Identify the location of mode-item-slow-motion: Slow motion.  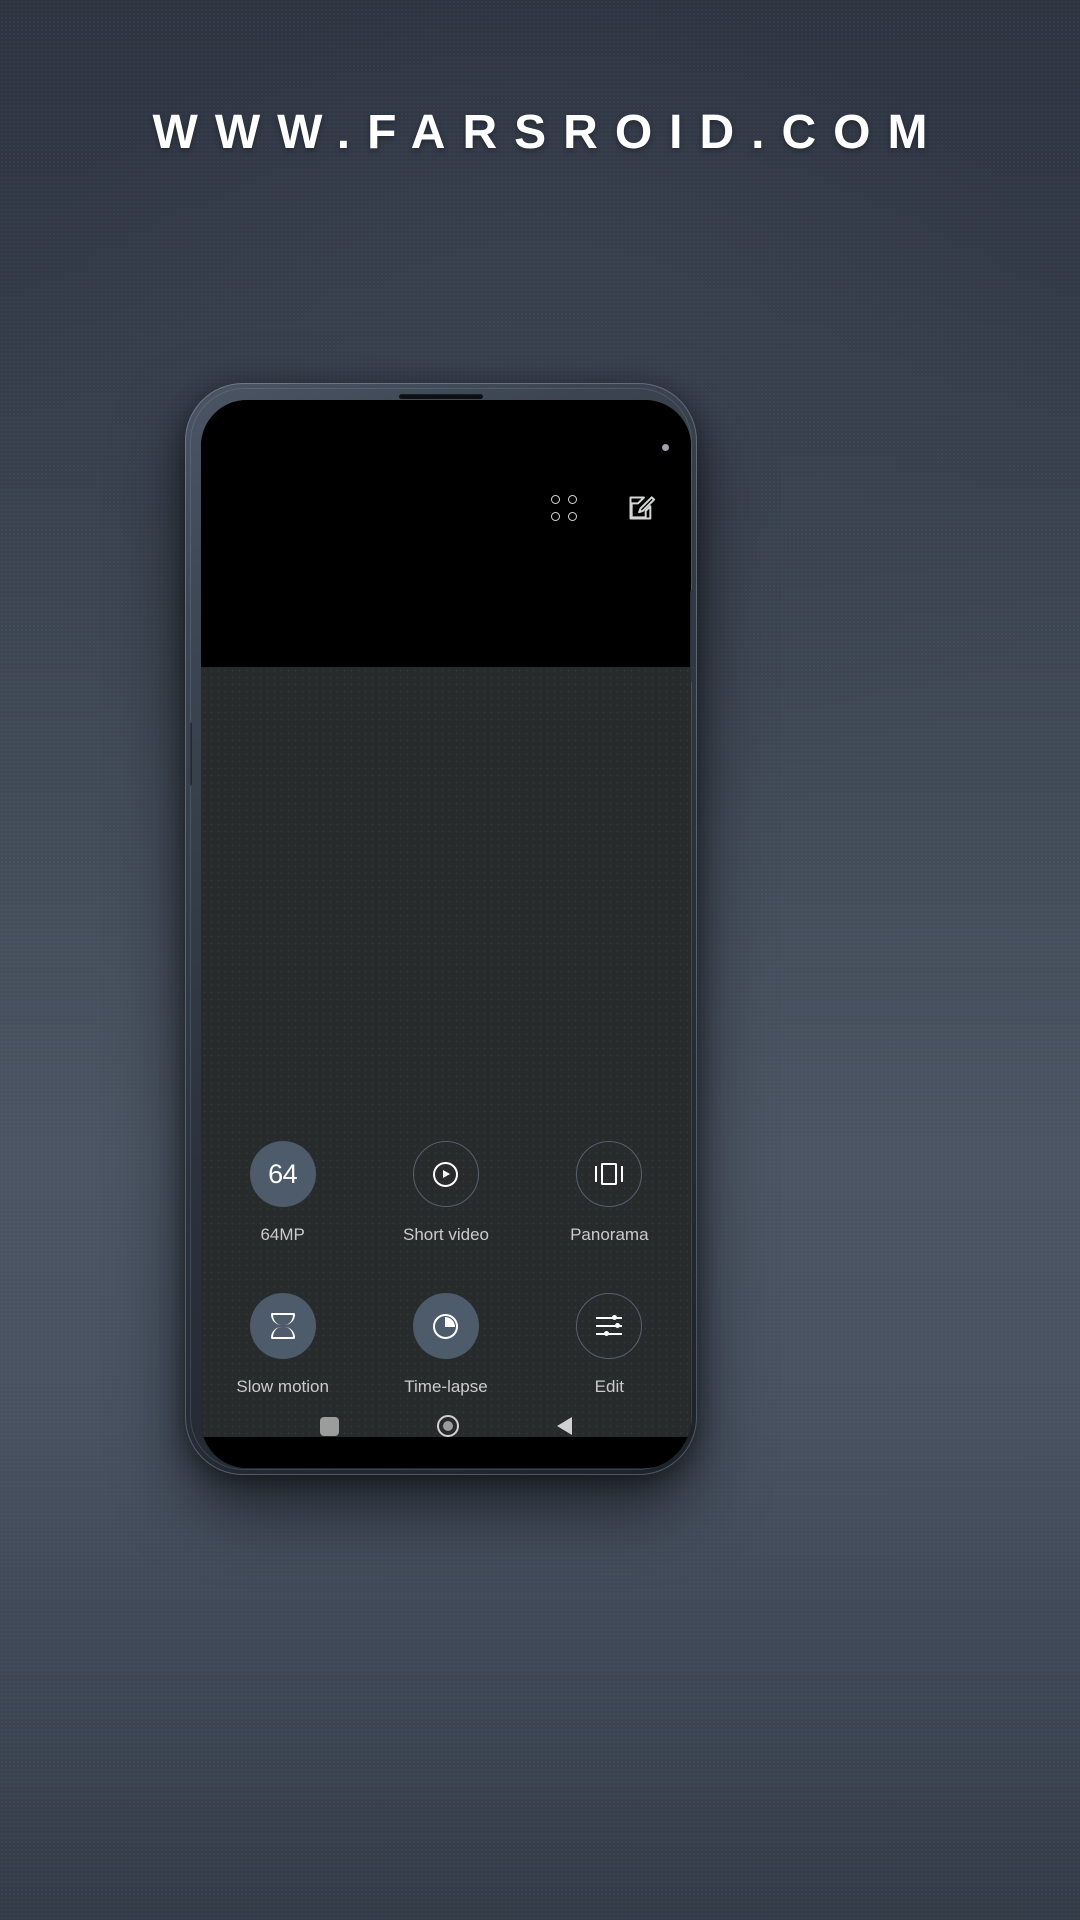
(282, 1345).